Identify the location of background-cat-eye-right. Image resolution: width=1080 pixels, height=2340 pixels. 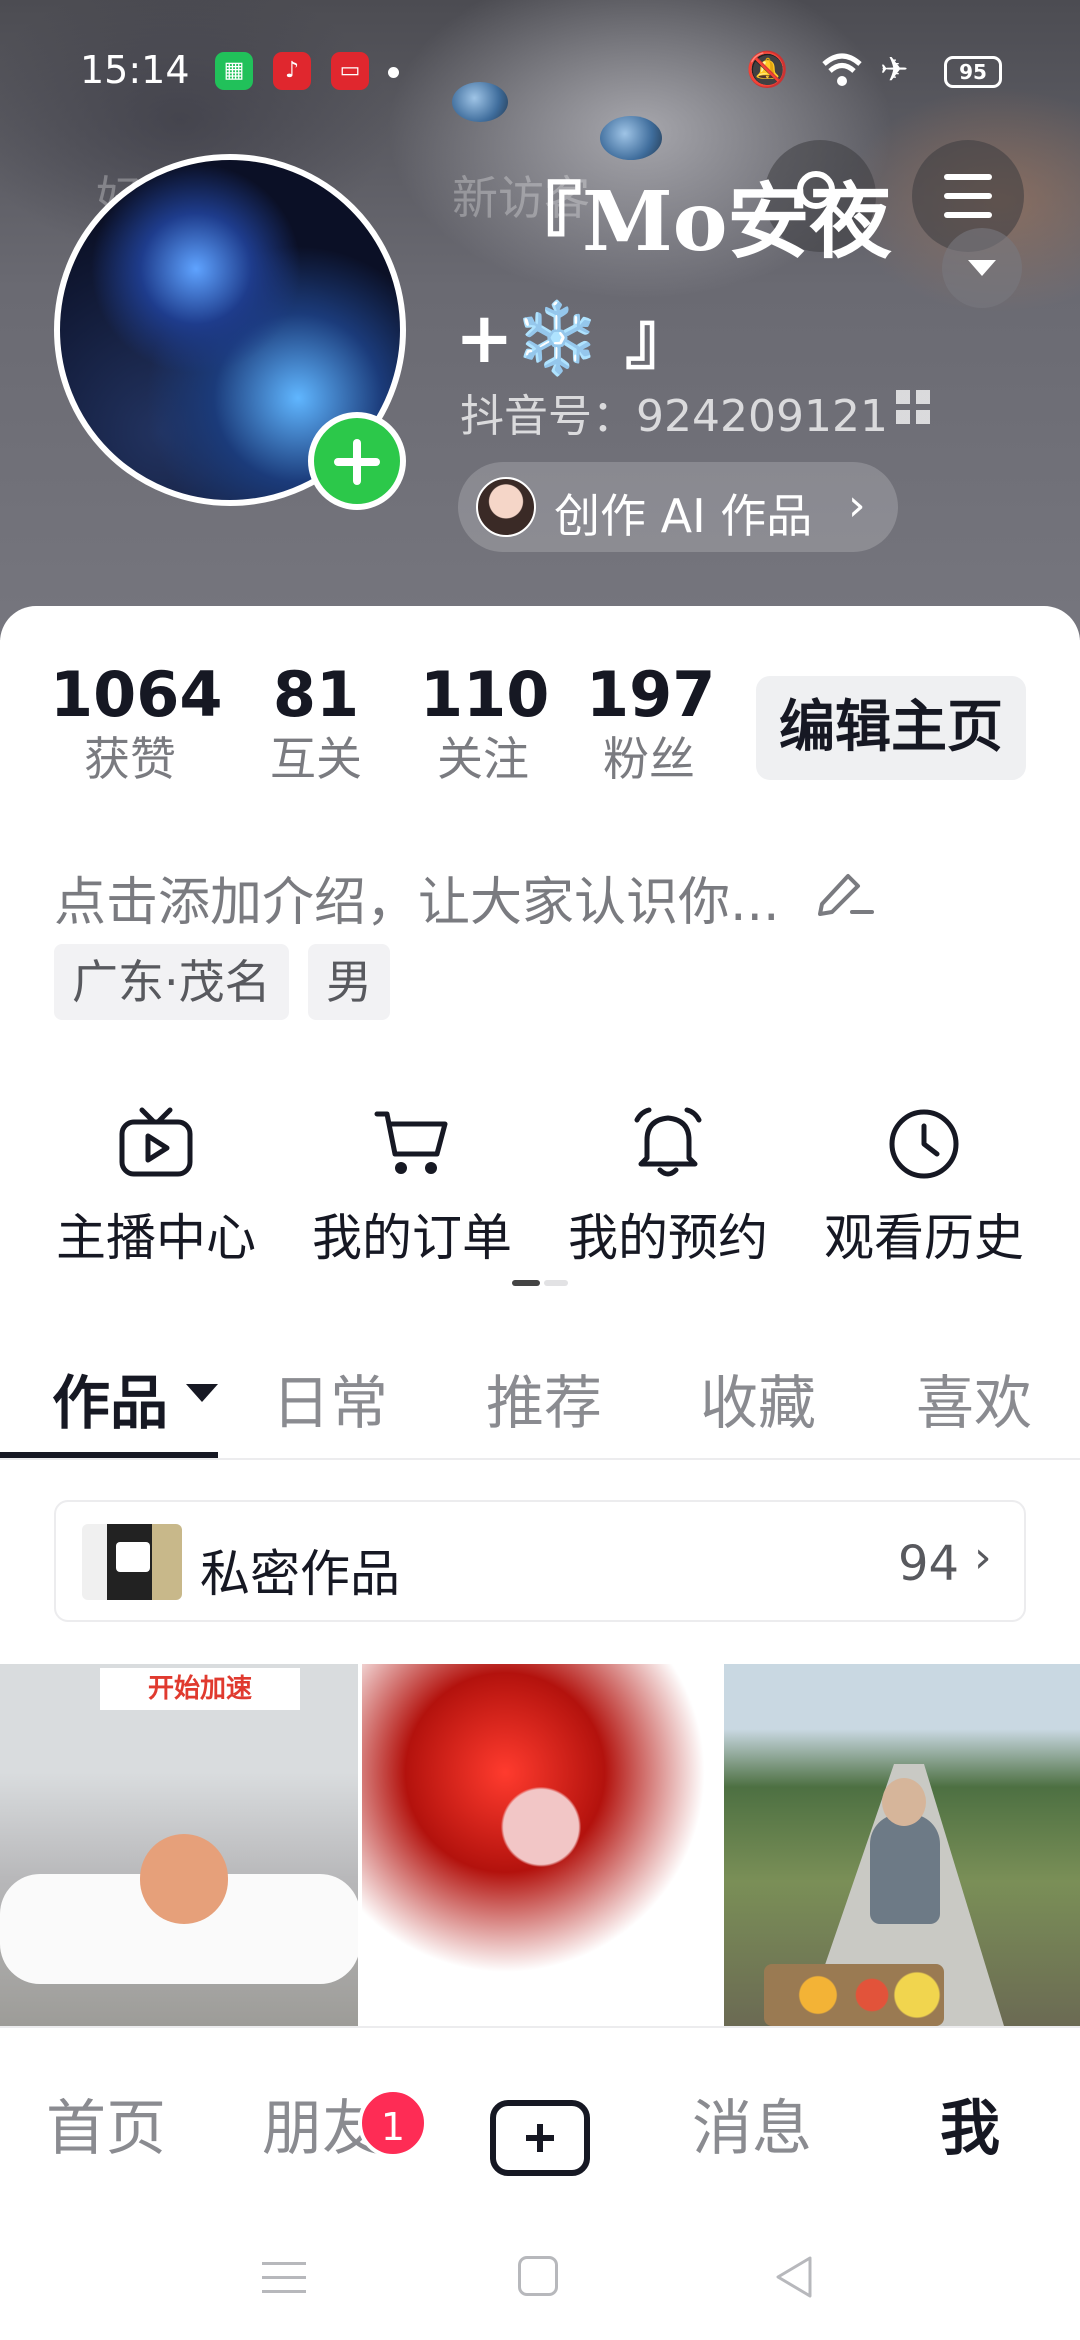
(631, 138).